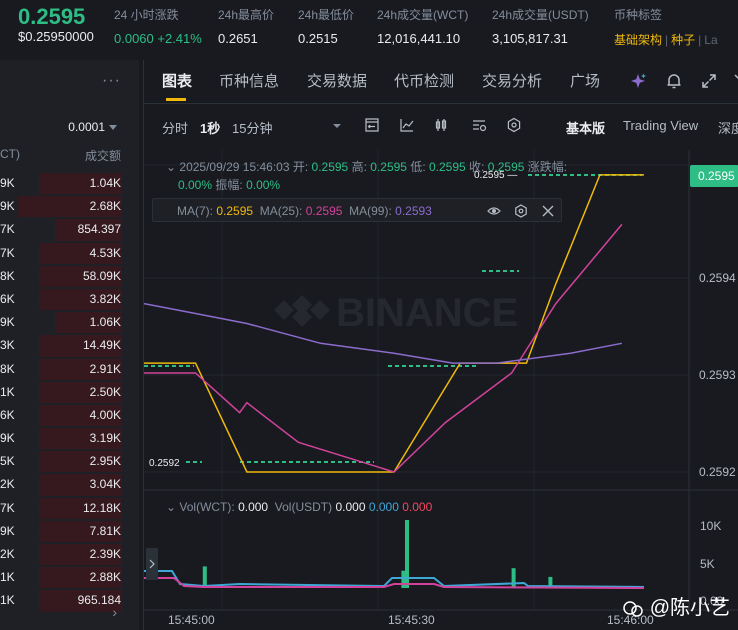 The image size is (738, 630). What do you see at coordinates (638, 81) in the screenshot?
I see `ai-sparkle-icon` at bounding box center [638, 81].